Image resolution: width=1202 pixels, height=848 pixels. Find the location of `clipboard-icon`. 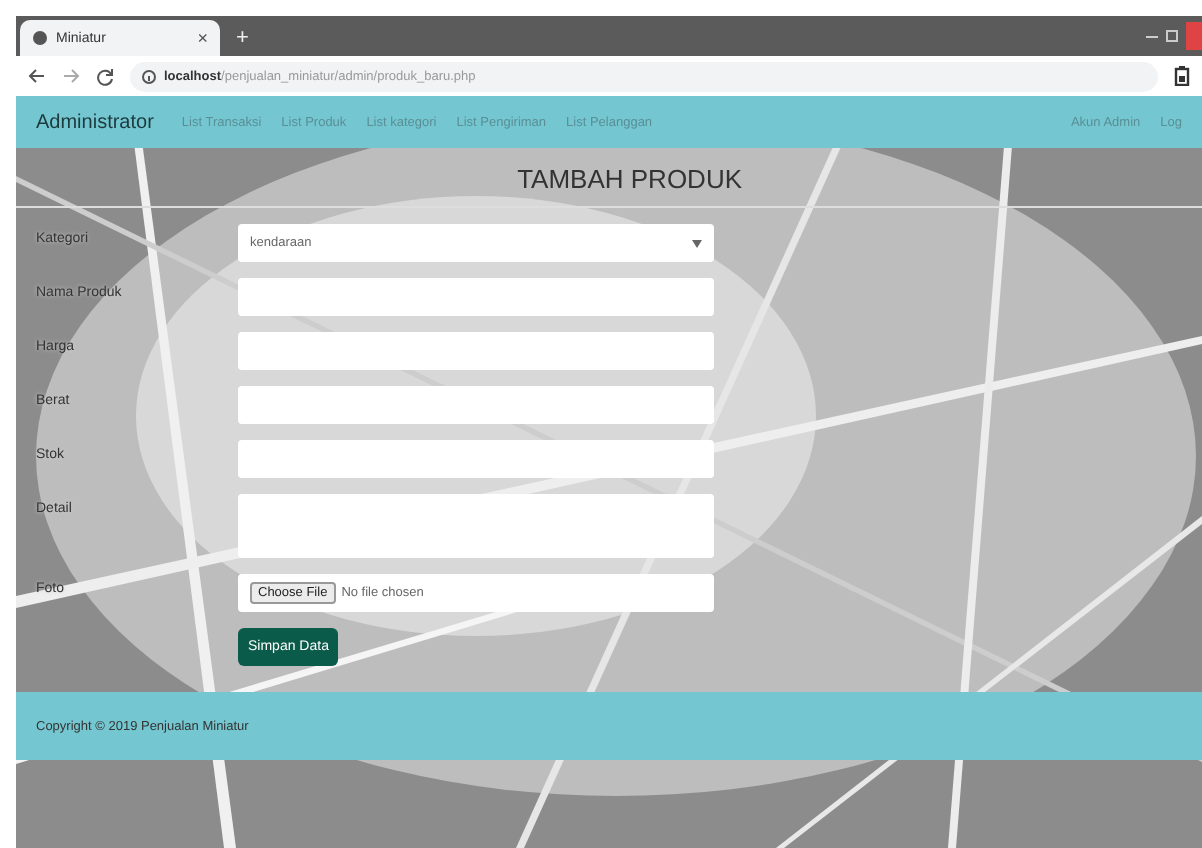

clipboard-icon is located at coordinates (1182, 76).